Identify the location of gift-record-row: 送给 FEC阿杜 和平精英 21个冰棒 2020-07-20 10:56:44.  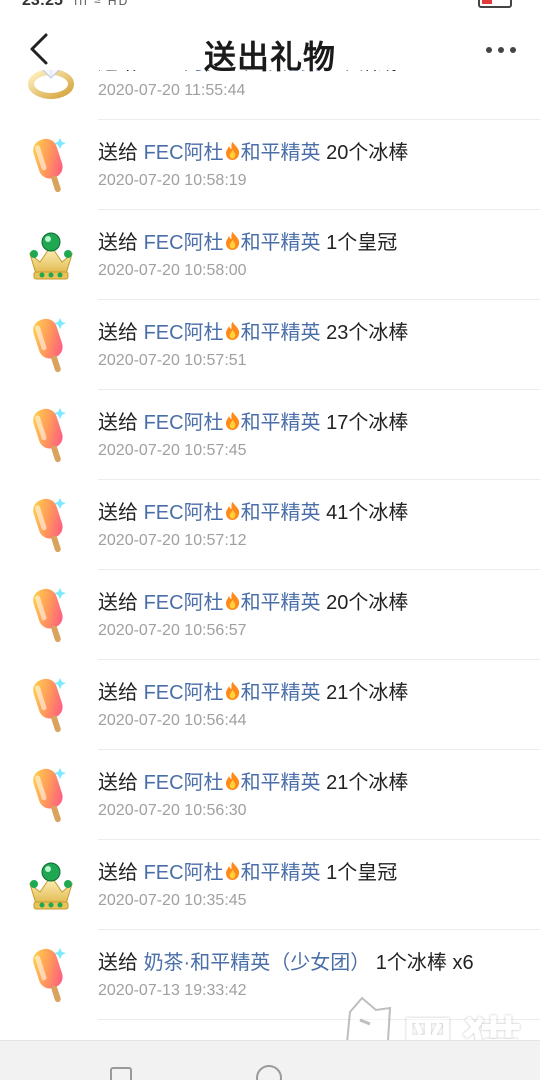
(270, 705).